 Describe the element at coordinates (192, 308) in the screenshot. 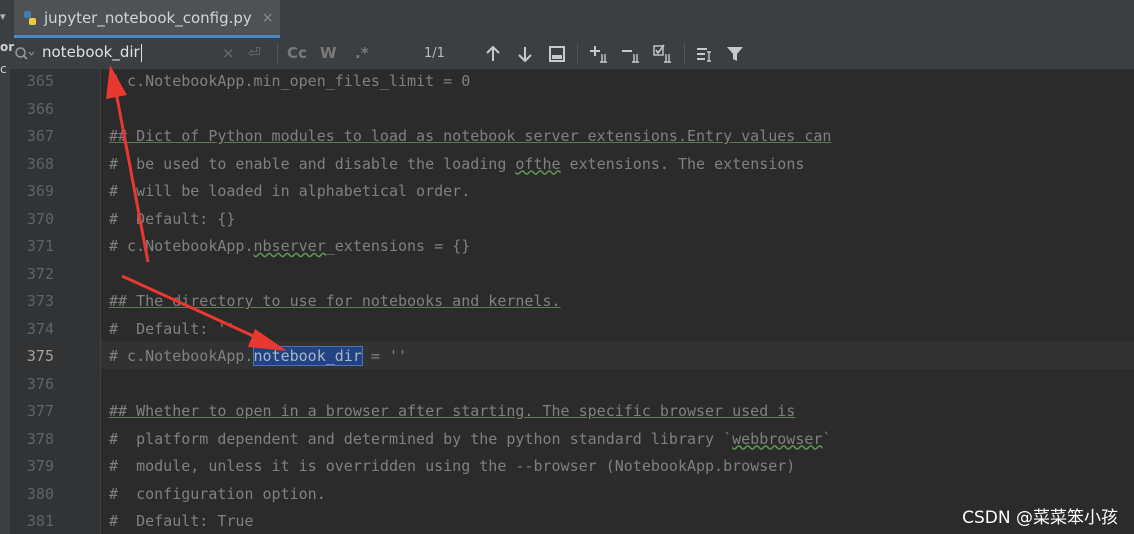

I see `annotation-arrow-down` at that location.